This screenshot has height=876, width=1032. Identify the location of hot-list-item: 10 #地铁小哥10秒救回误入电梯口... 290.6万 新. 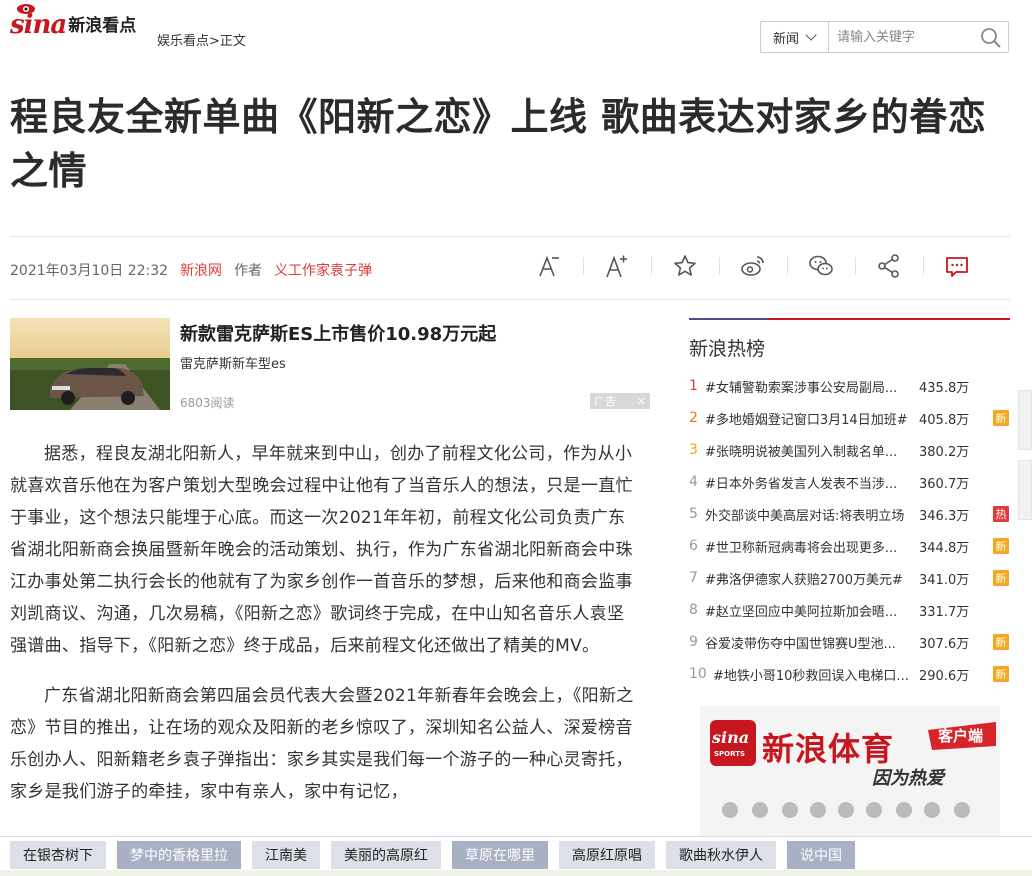
(849, 674).